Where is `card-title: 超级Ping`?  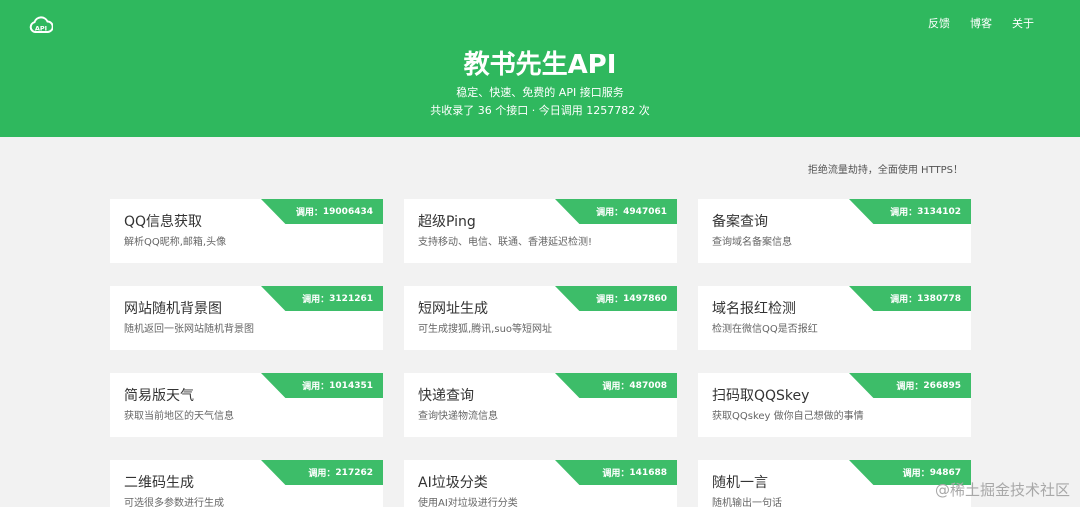
card-title: 超级Ping is located at coordinates (447, 222).